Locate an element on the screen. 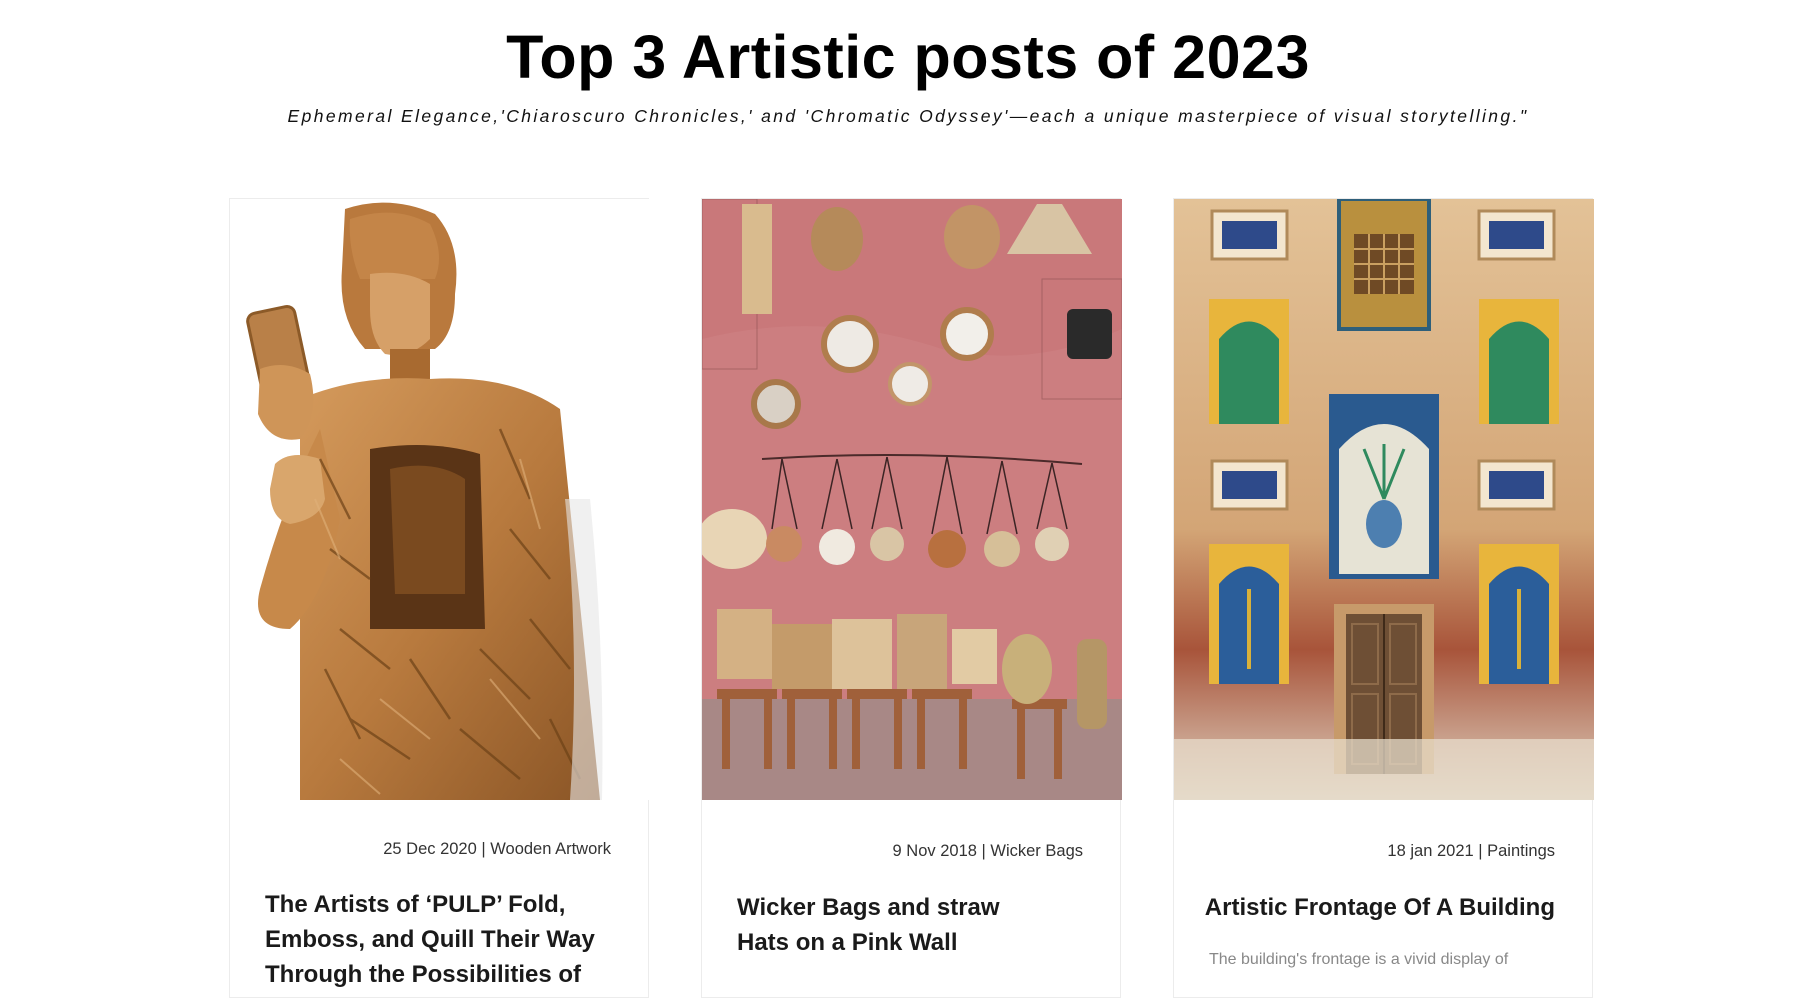 This screenshot has height=998, width=1816. post-image-wicker-bags is located at coordinates (912, 499).